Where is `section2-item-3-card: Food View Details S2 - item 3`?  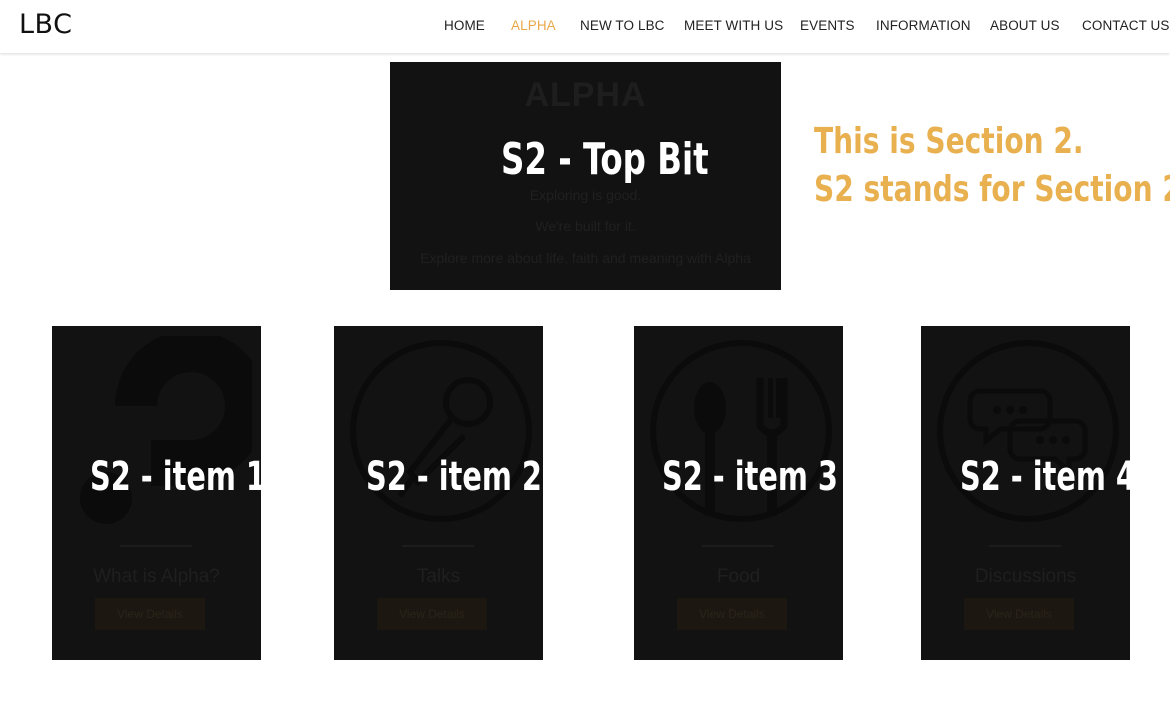
section2-item-3-card: Food View Details S2 - item 3 is located at coordinates (738, 493).